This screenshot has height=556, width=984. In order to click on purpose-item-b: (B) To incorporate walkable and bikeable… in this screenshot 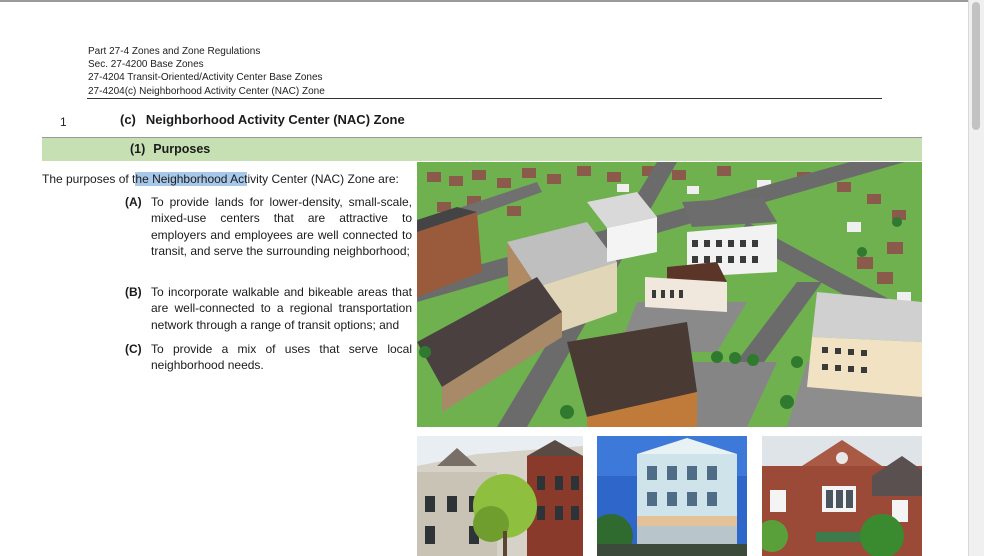, I will do `click(268, 308)`.